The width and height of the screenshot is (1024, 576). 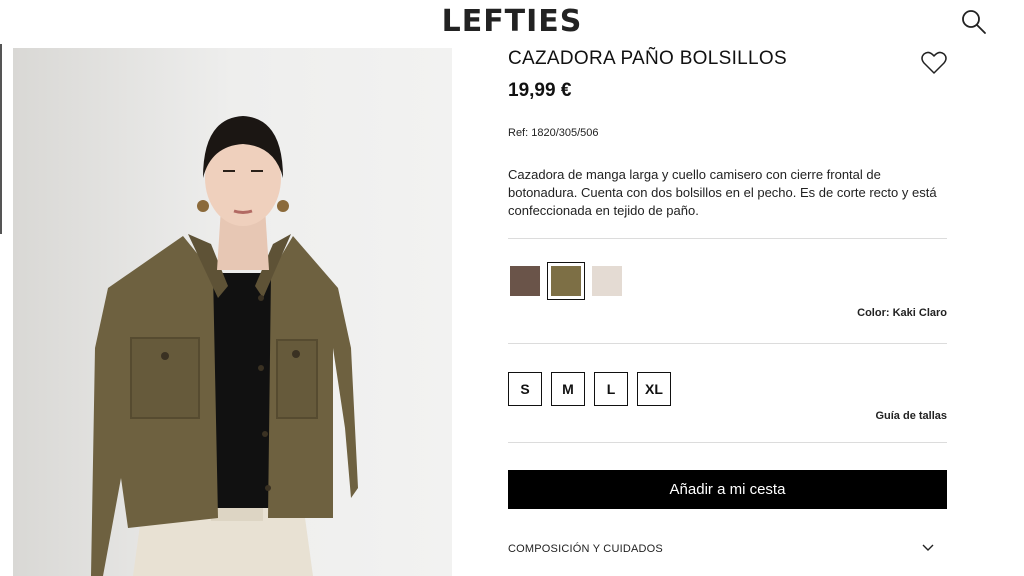 What do you see at coordinates (611, 389) in the screenshot?
I see `size-option-l: L` at bounding box center [611, 389].